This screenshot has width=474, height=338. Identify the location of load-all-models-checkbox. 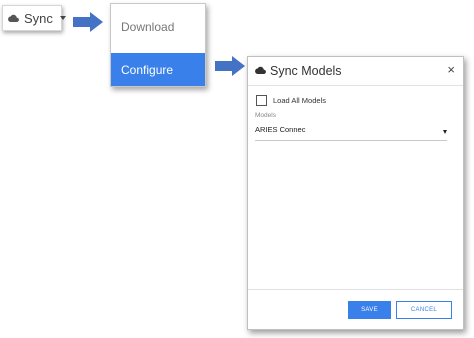
(261, 100).